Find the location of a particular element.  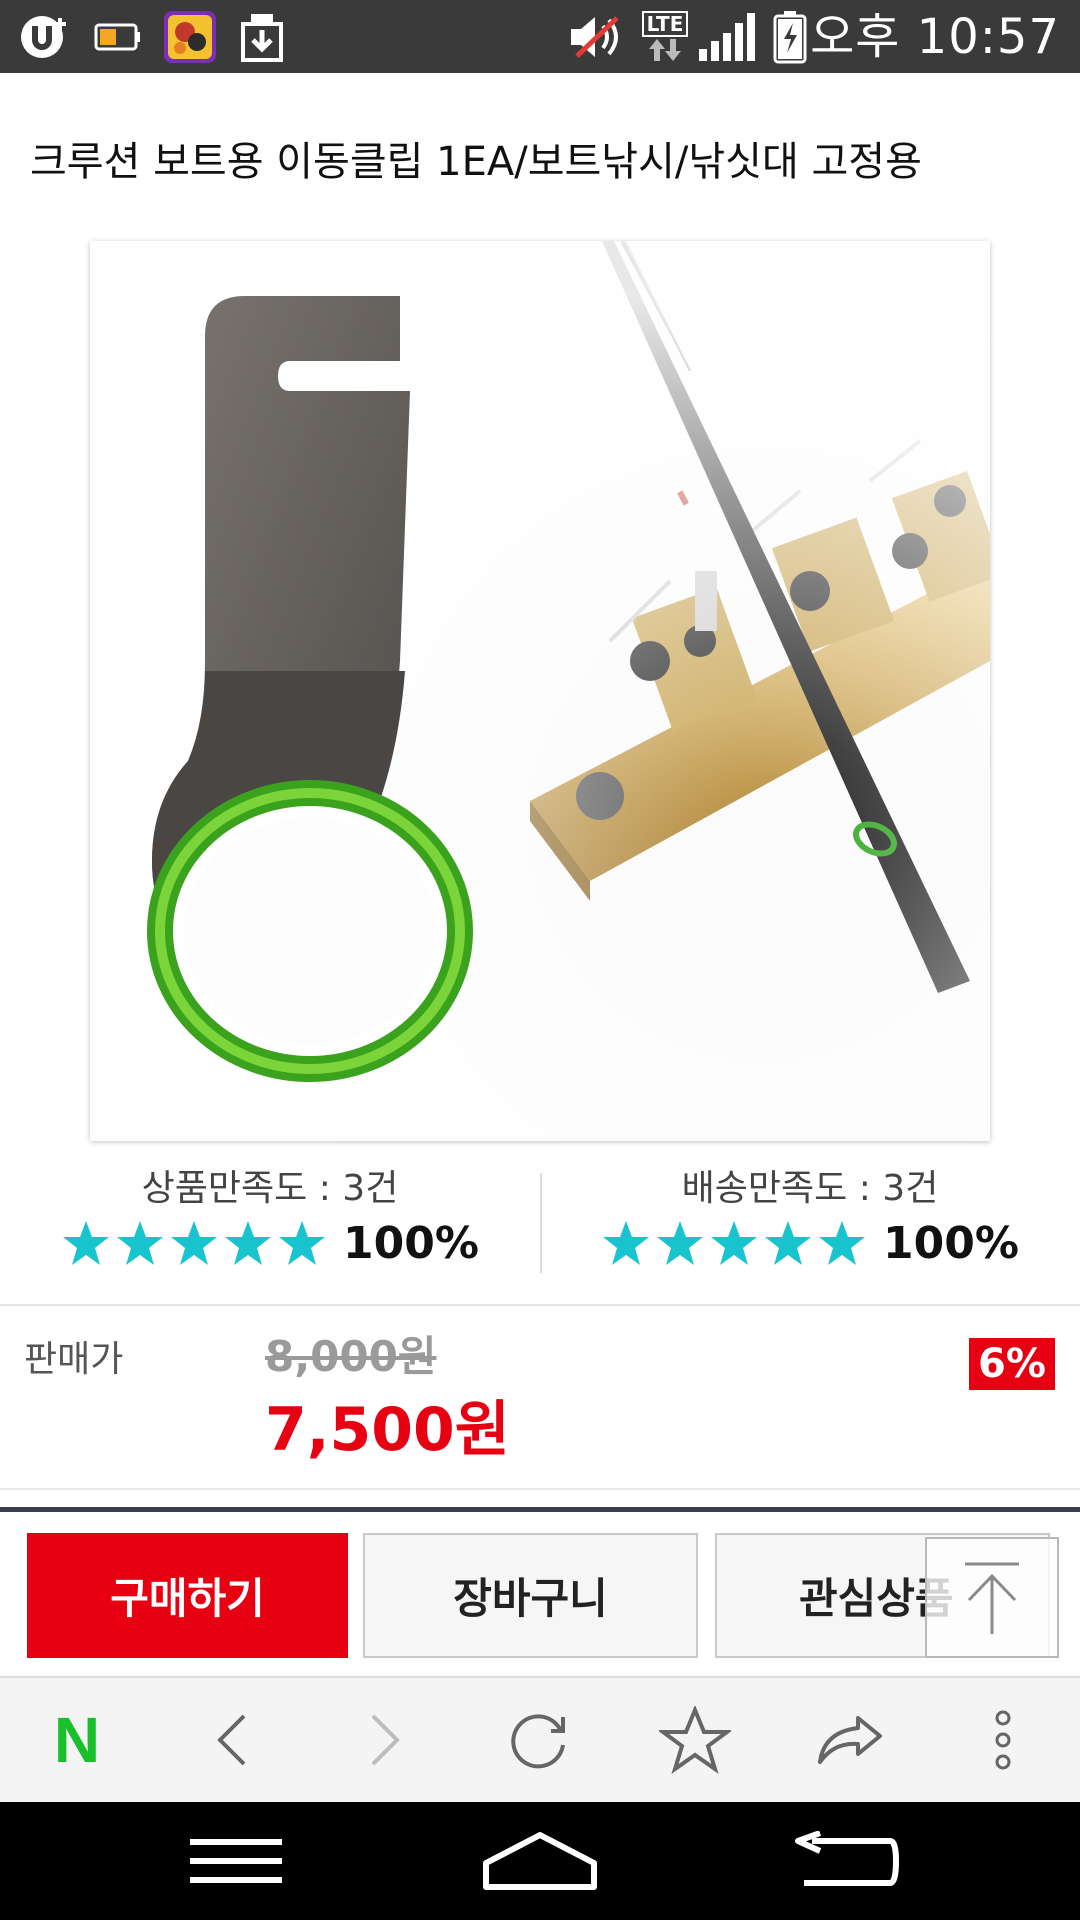

back-arrow-icon is located at coordinates (232, 1740).